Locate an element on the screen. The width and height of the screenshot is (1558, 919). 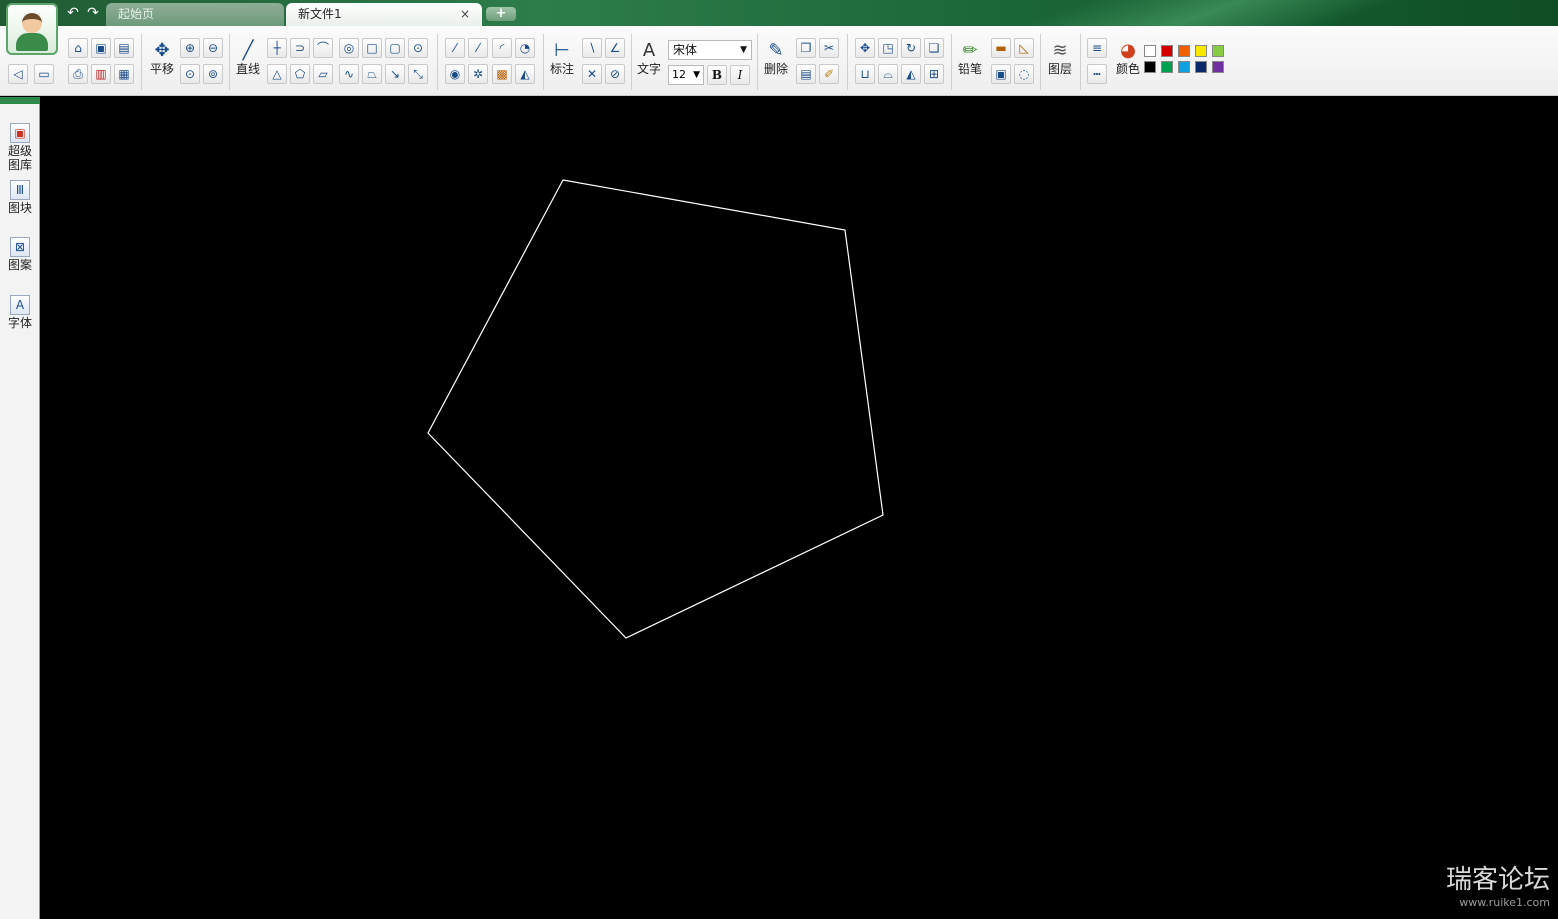
back-icon: ◁ is located at coordinates (18, 74).